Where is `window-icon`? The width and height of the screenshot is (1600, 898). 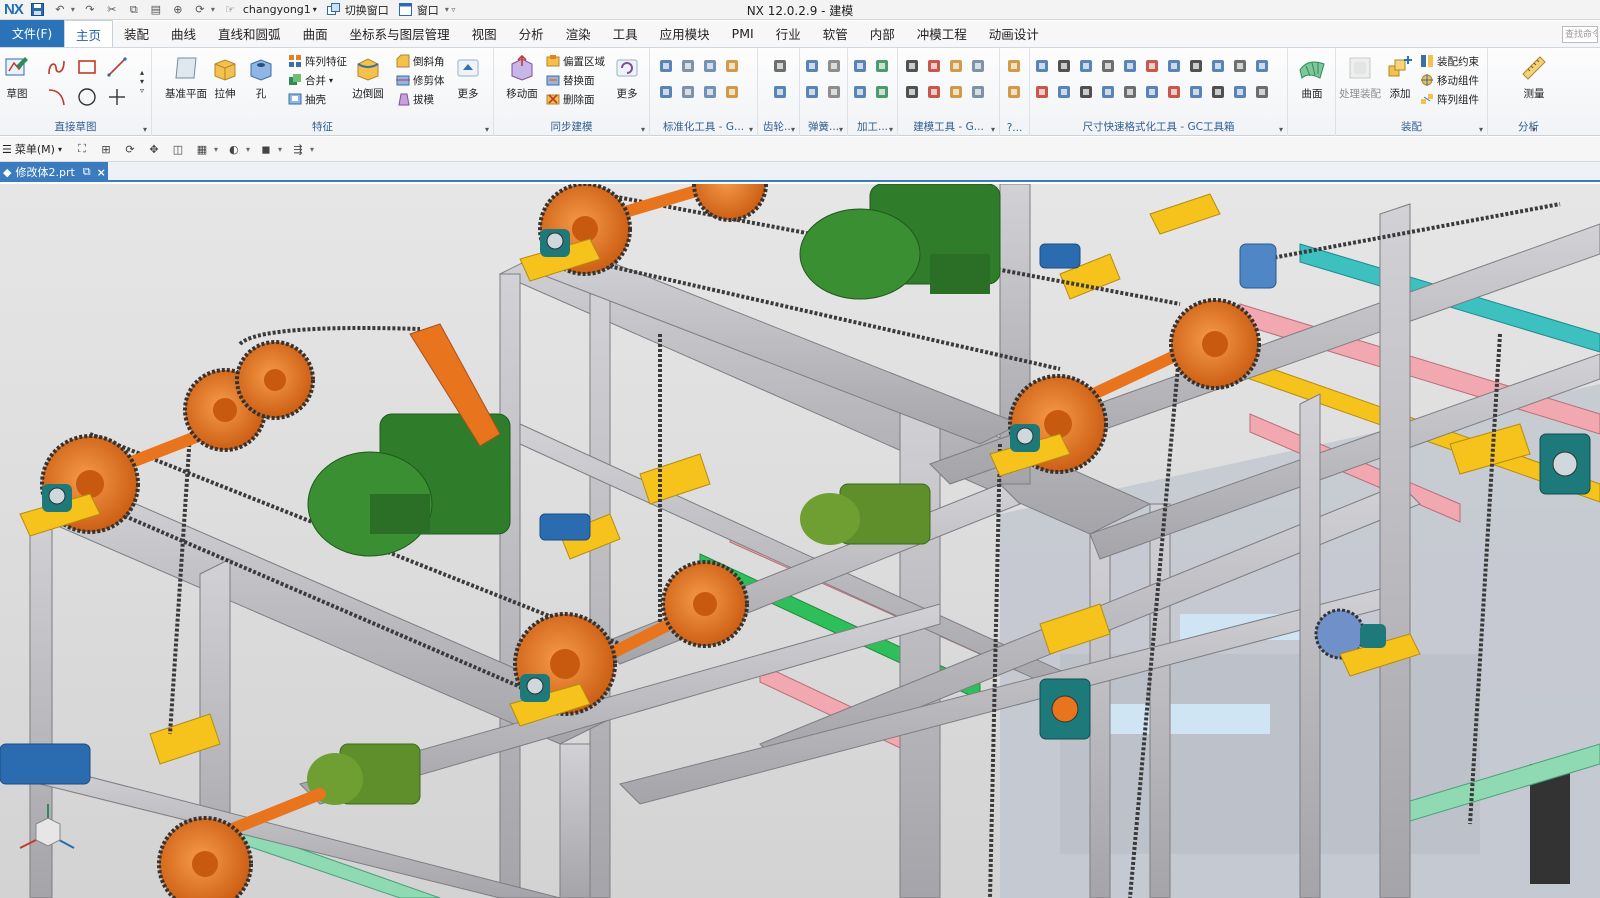
window-icon is located at coordinates (406, 10).